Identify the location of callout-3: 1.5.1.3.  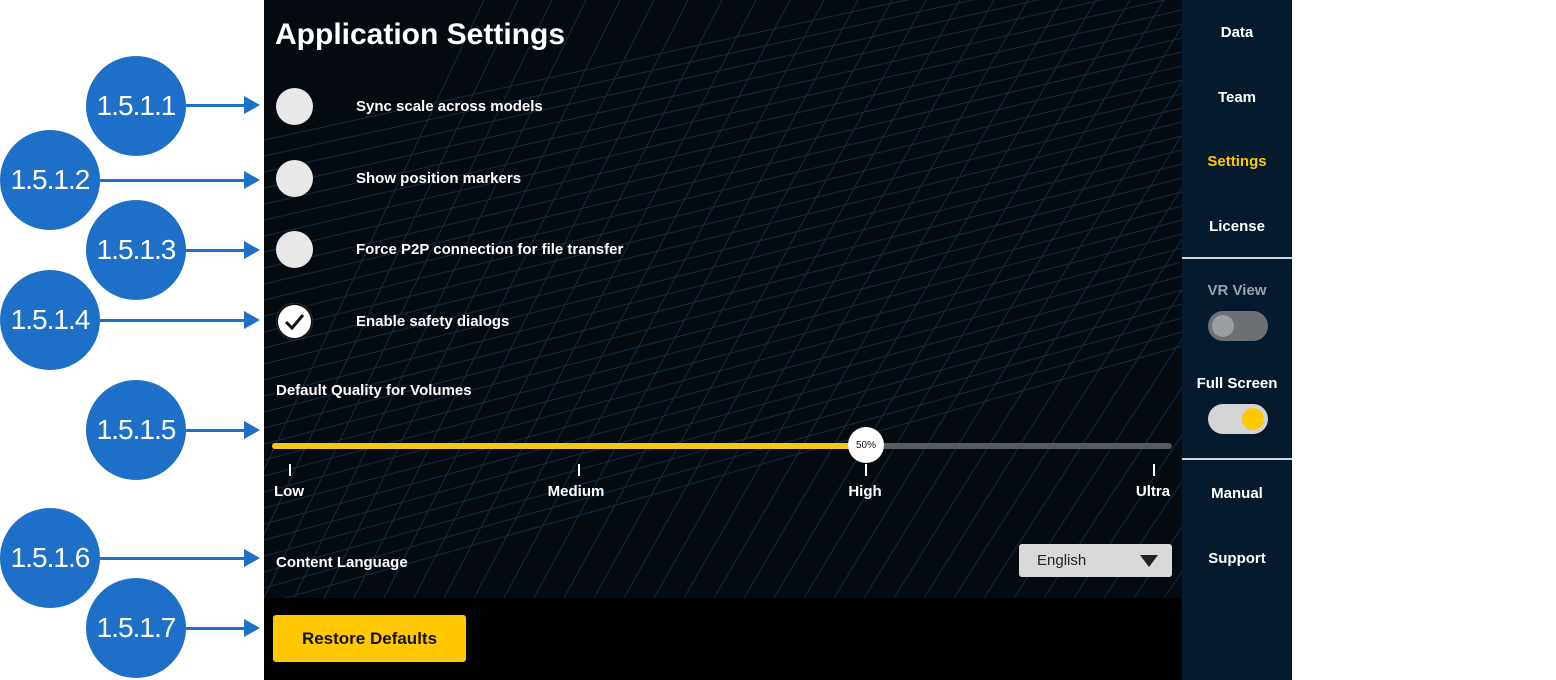
(136, 250).